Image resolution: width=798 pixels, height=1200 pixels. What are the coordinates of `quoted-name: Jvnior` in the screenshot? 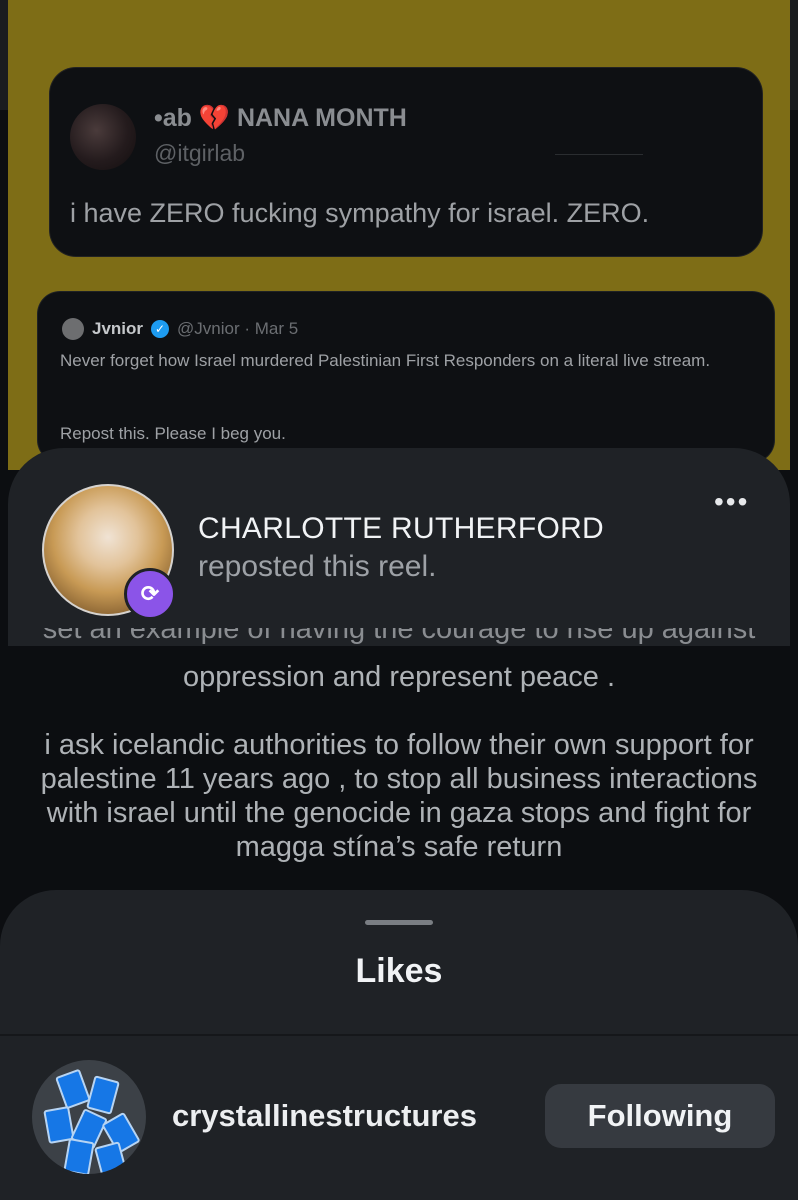 It's located at (118, 328).